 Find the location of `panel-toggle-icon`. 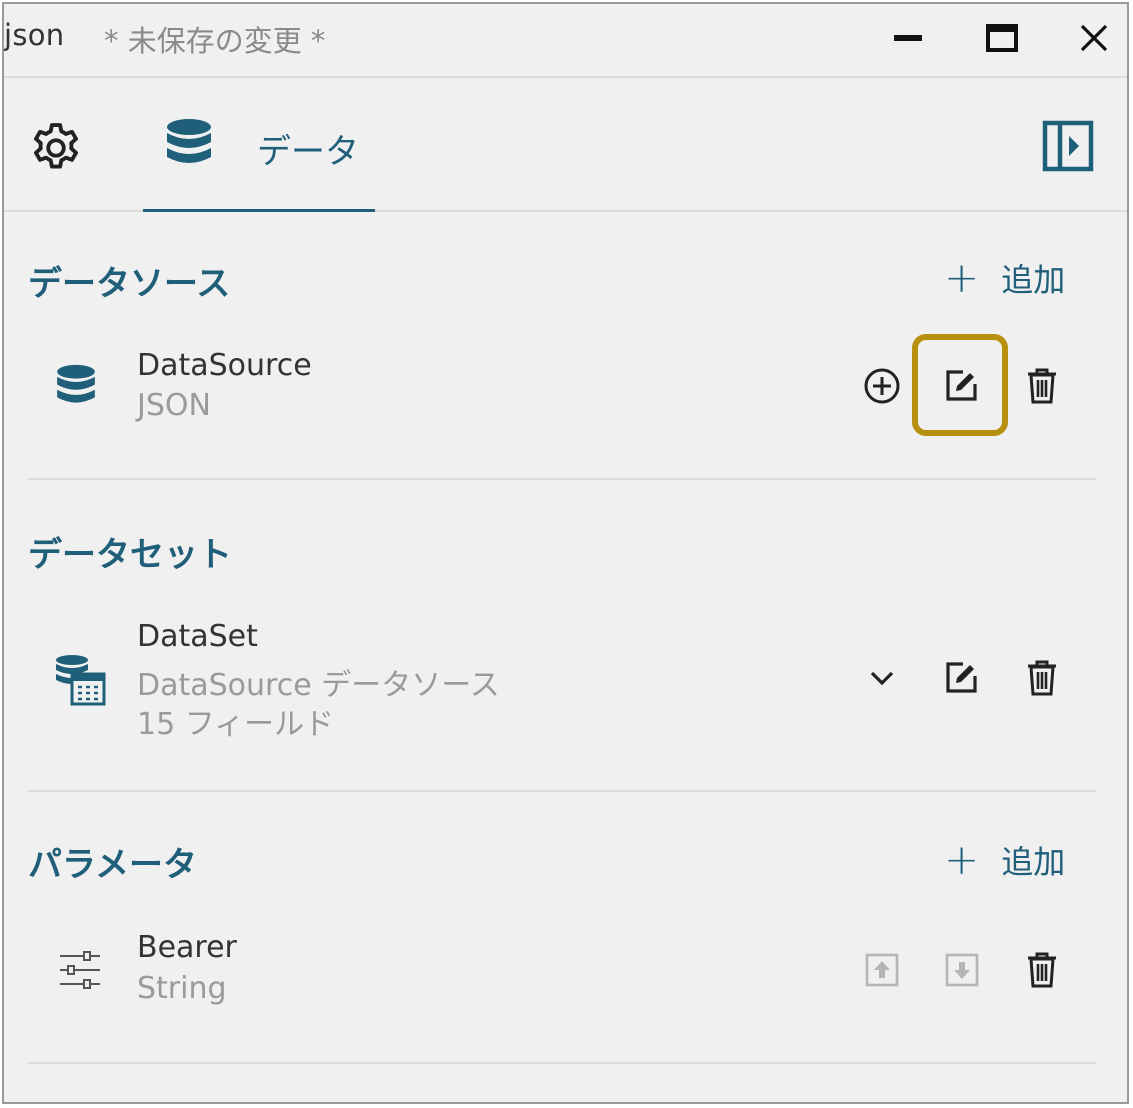

panel-toggle-icon is located at coordinates (1068, 146).